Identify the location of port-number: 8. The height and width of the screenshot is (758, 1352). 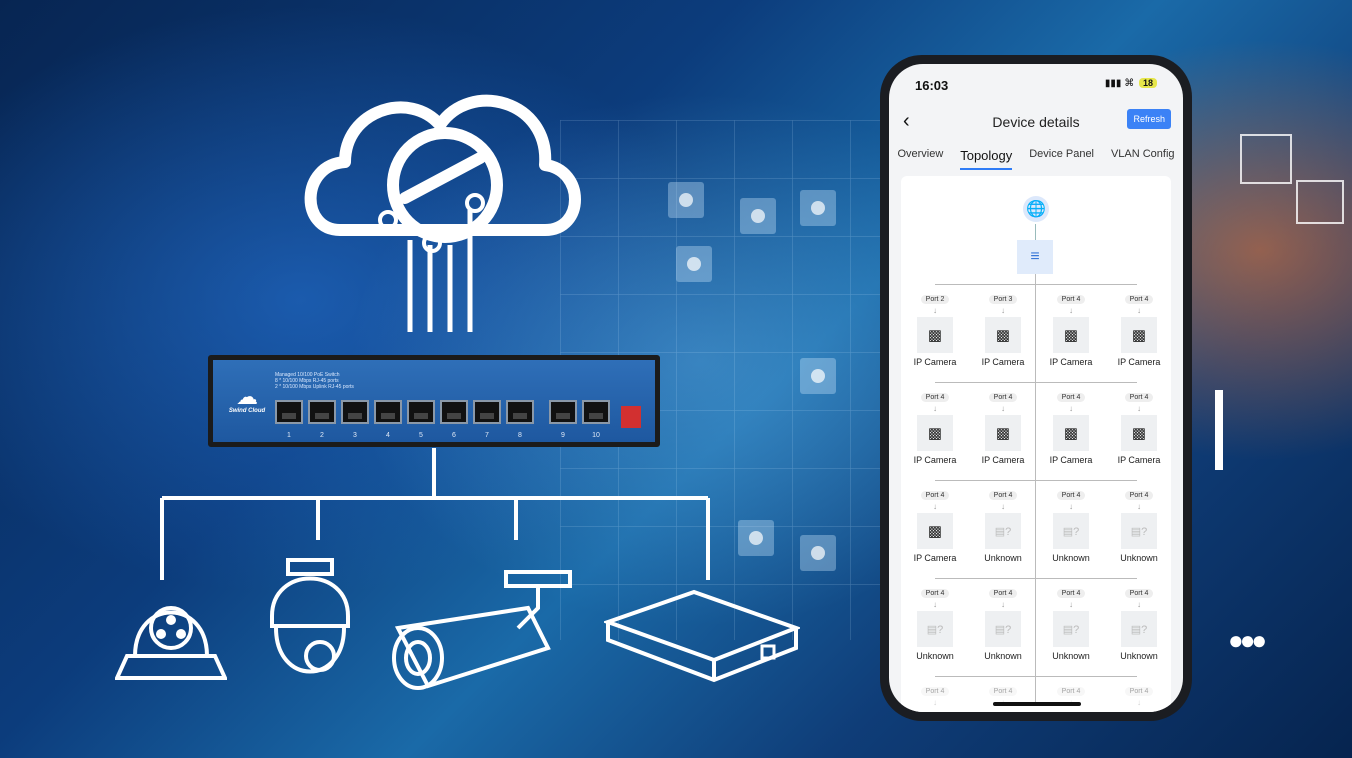
(520, 435).